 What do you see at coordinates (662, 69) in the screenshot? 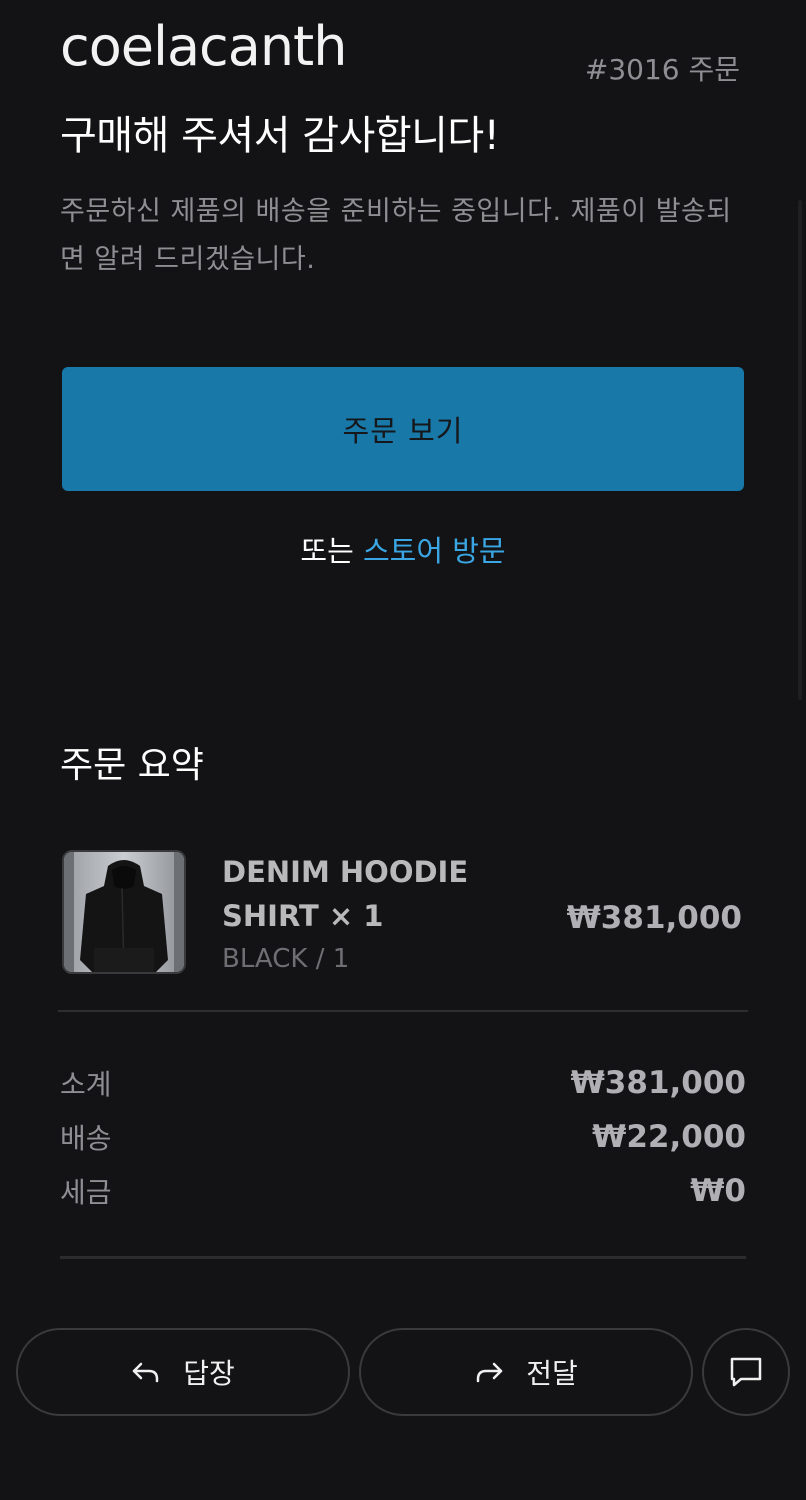
I see `order-number: #3016 주문` at bounding box center [662, 69].